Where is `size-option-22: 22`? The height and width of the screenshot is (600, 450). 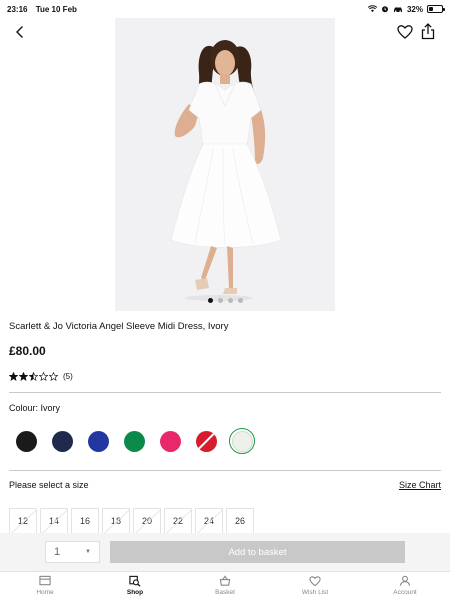
size-option-22: 22 is located at coordinates (178, 521).